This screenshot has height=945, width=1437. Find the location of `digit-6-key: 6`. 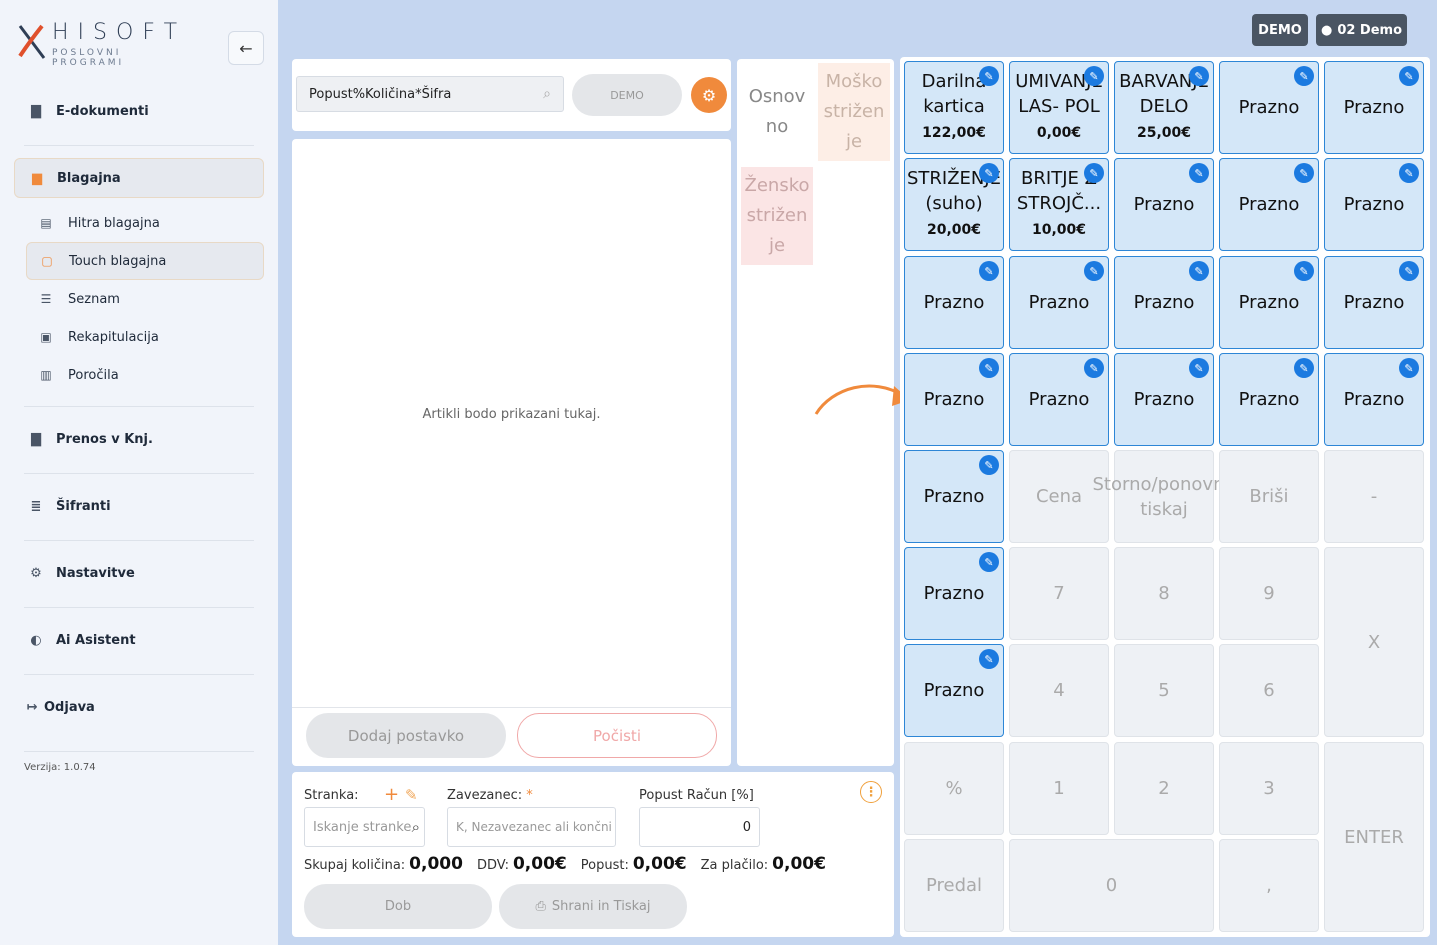

digit-6-key: 6 is located at coordinates (1269, 690).